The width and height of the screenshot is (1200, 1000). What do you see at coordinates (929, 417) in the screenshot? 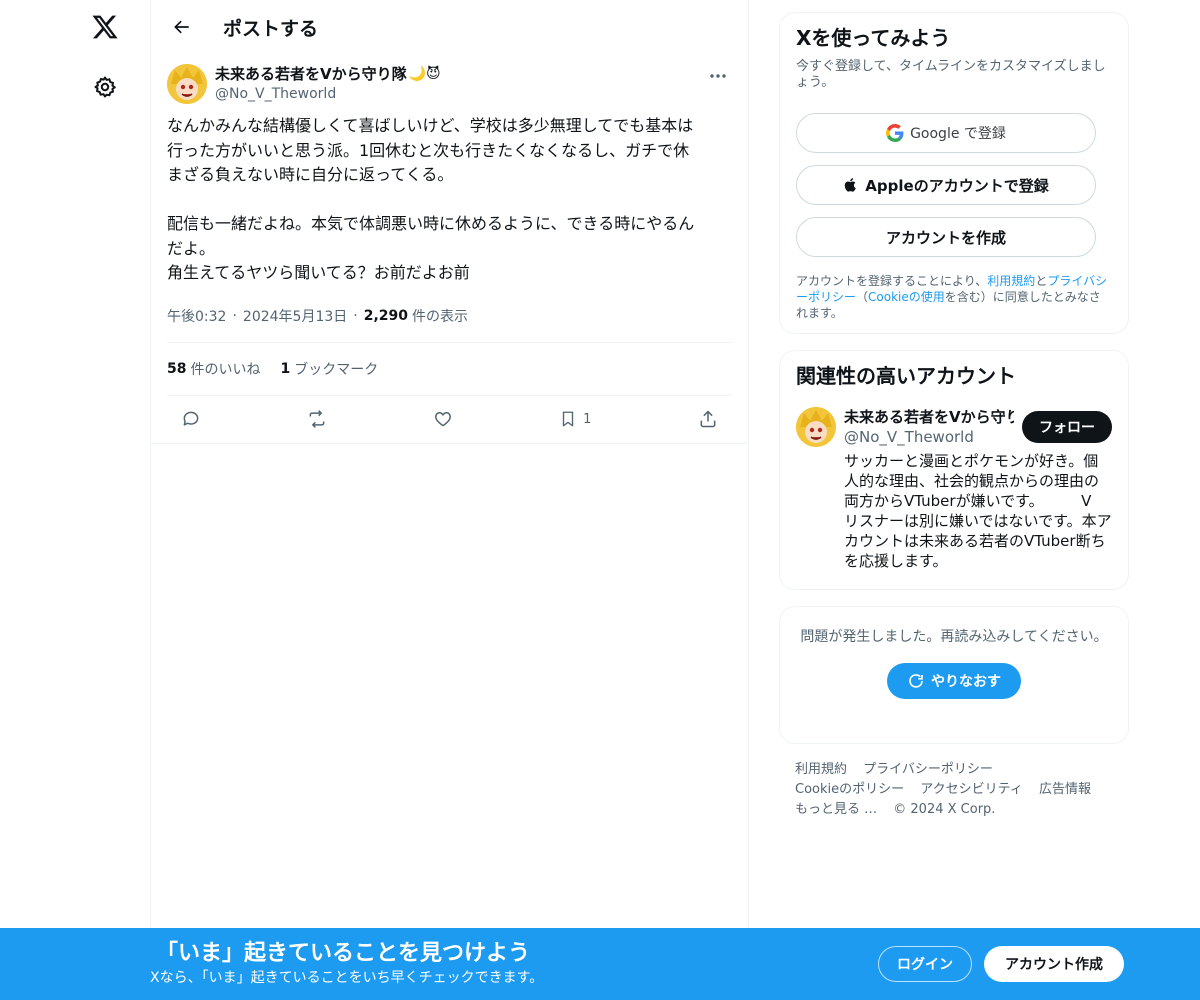
I see `related-user-name: 未来ある若者をVから守り隊` at bounding box center [929, 417].